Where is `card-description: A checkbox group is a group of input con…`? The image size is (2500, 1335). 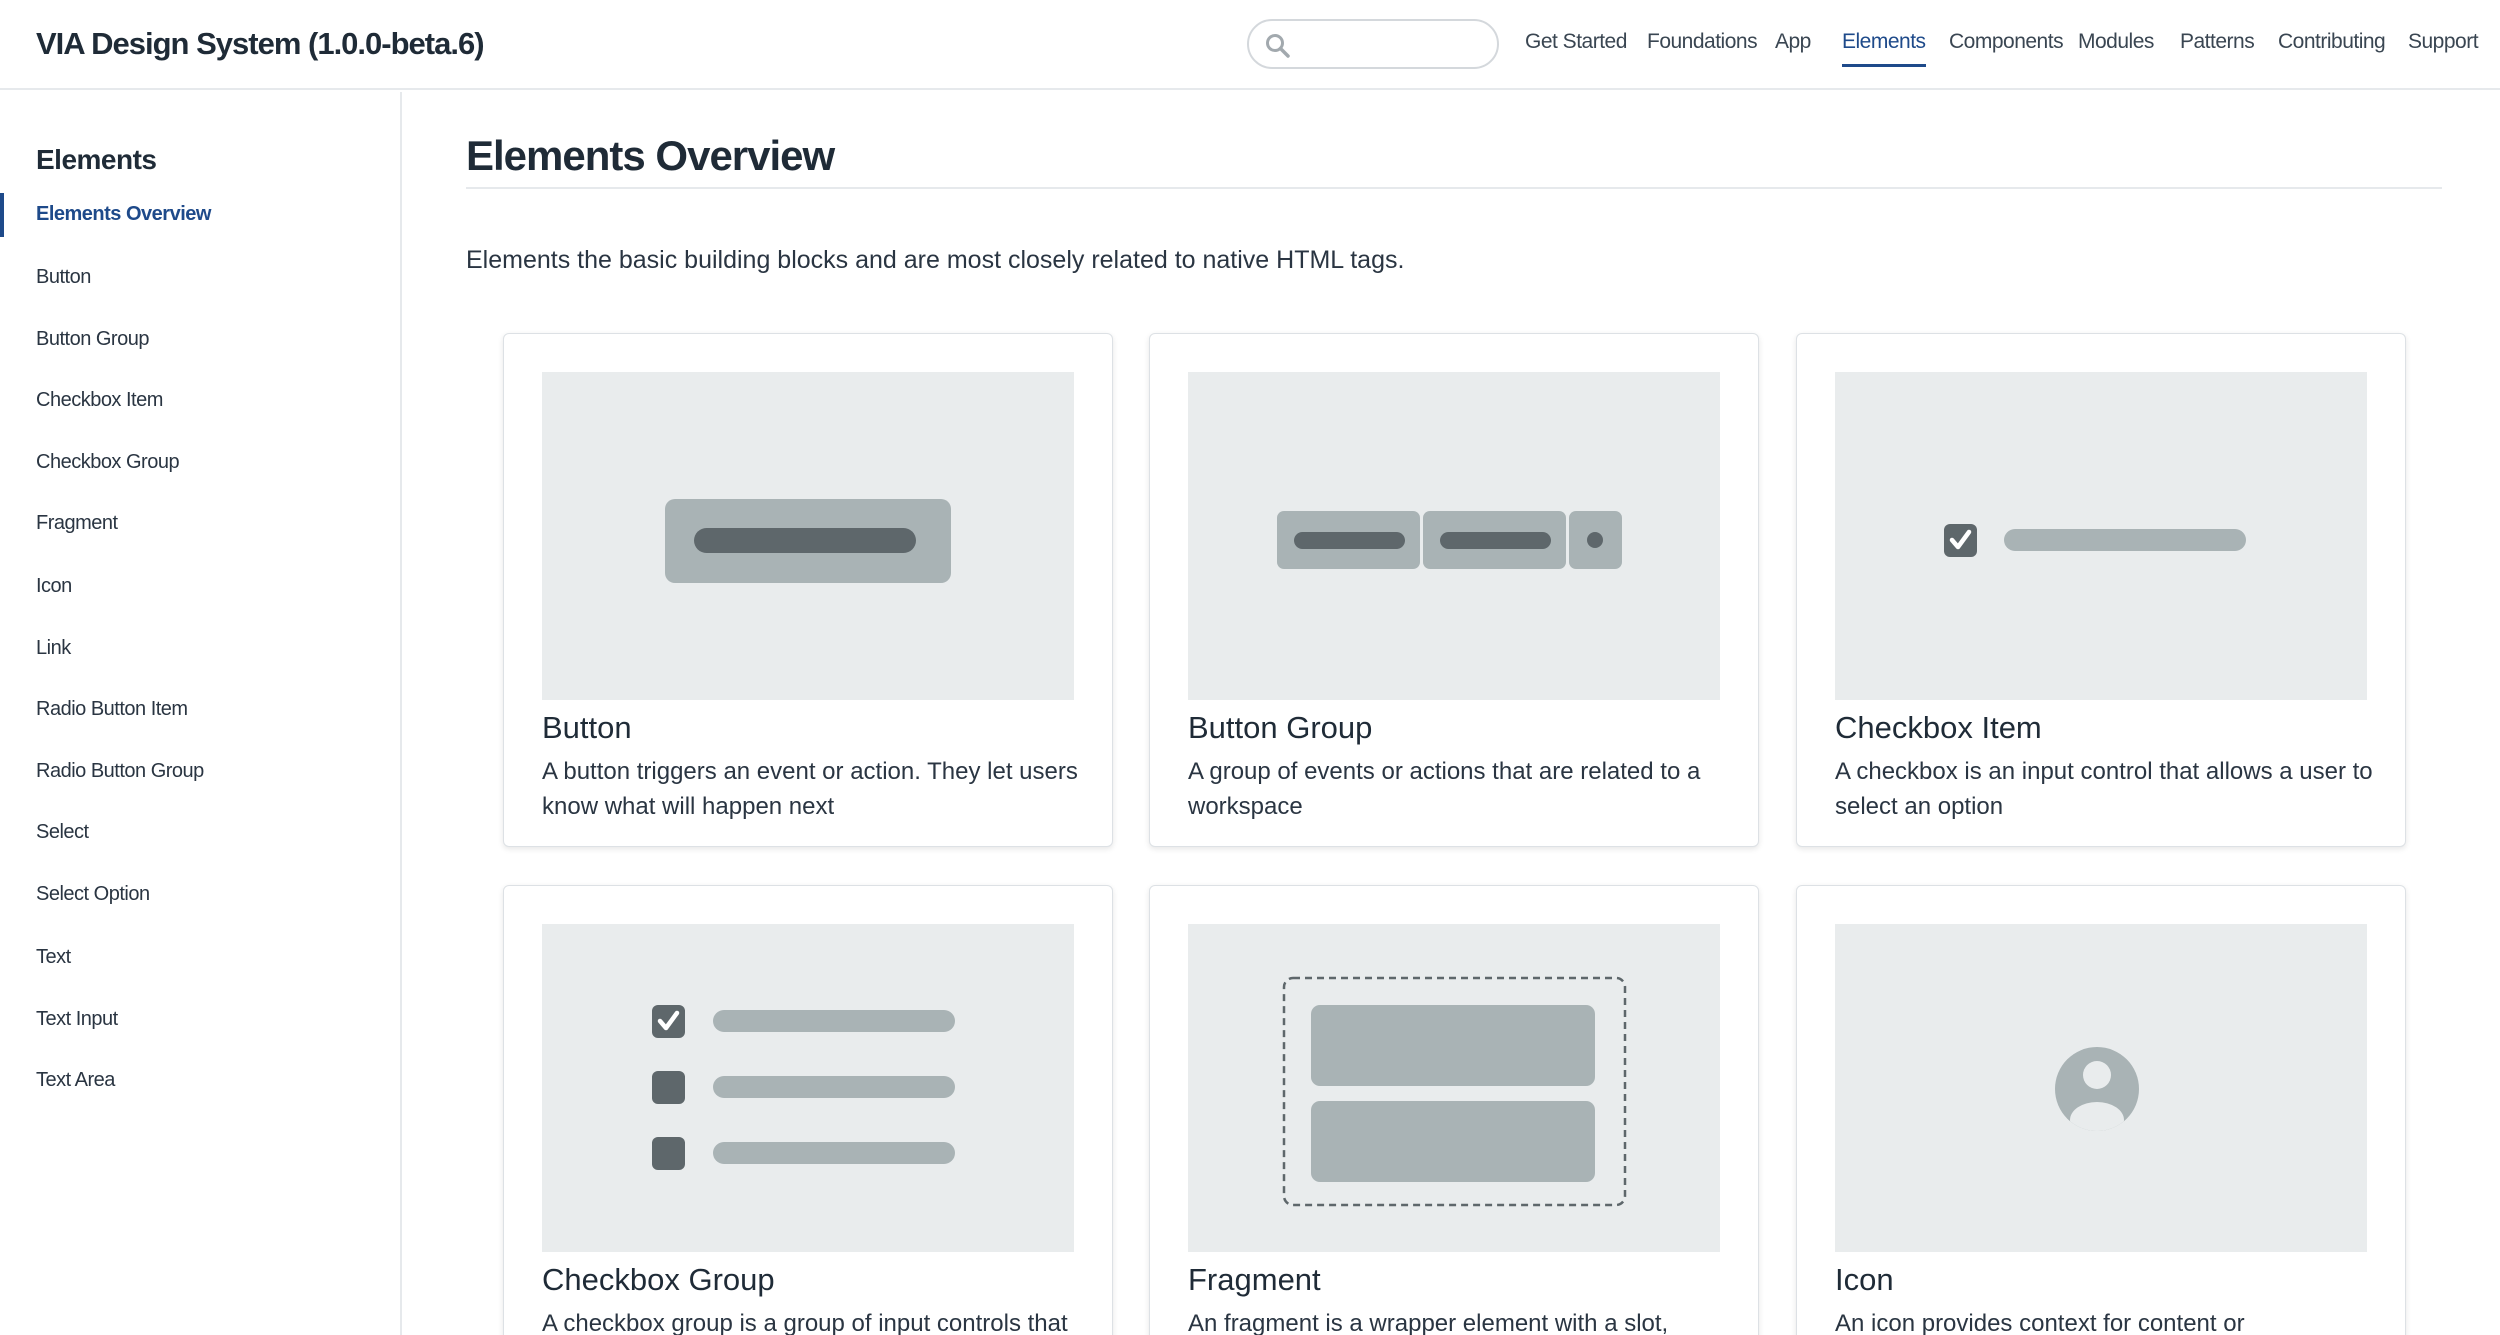
card-description: A checkbox group is a group of input con… is located at coordinates (805, 1322).